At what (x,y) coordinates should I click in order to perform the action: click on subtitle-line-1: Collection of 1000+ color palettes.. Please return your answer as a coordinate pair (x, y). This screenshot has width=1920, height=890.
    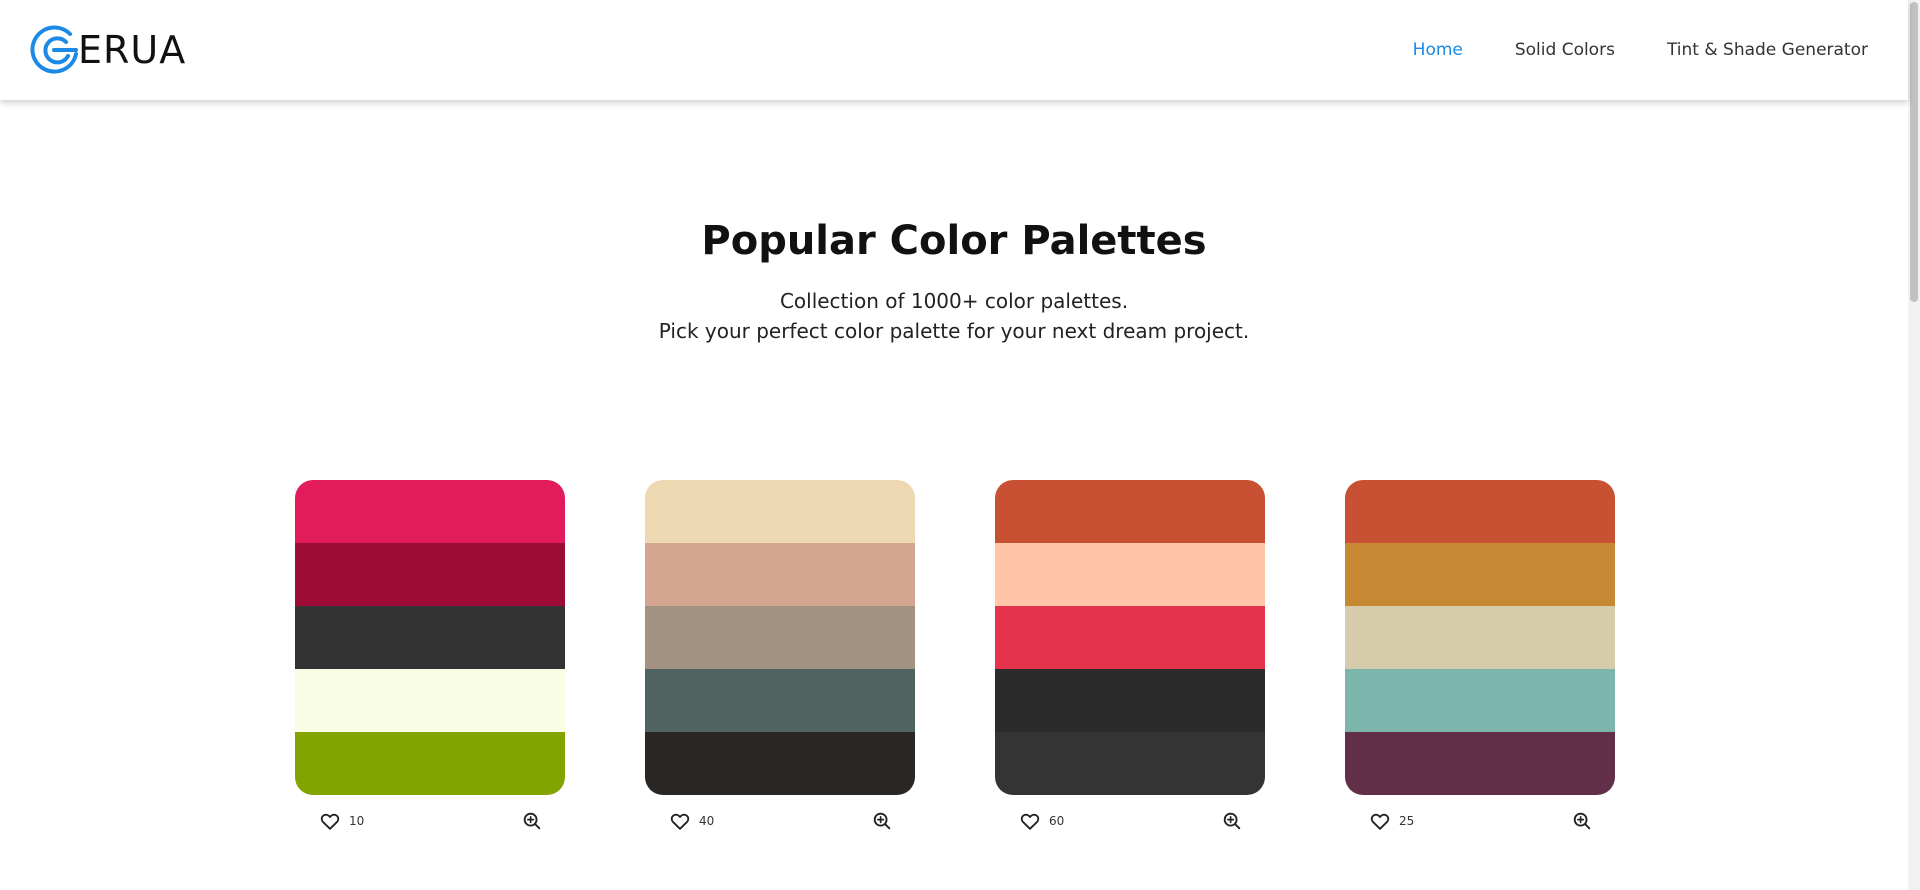
    Looking at the image, I should click on (954, 301).